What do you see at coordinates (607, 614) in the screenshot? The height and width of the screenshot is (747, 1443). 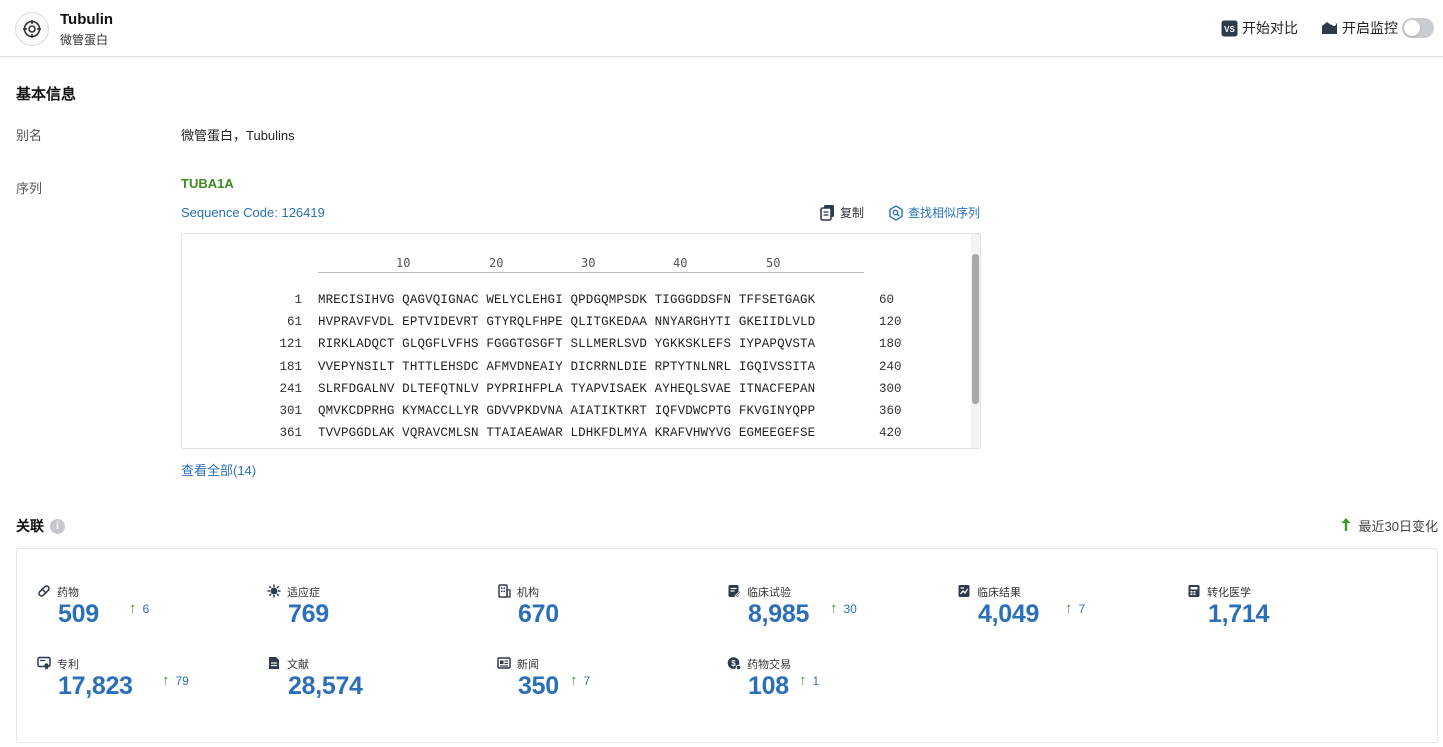 I see `stat-organizations: 机构 670` at bounding box center [607, 614].